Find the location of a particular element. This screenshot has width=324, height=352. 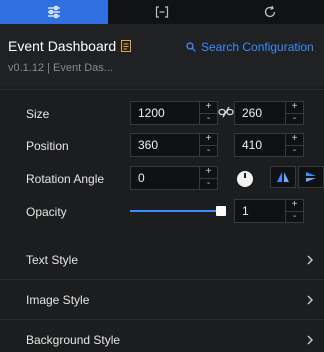

height-steps: + - is located at coordinates (294, 113).